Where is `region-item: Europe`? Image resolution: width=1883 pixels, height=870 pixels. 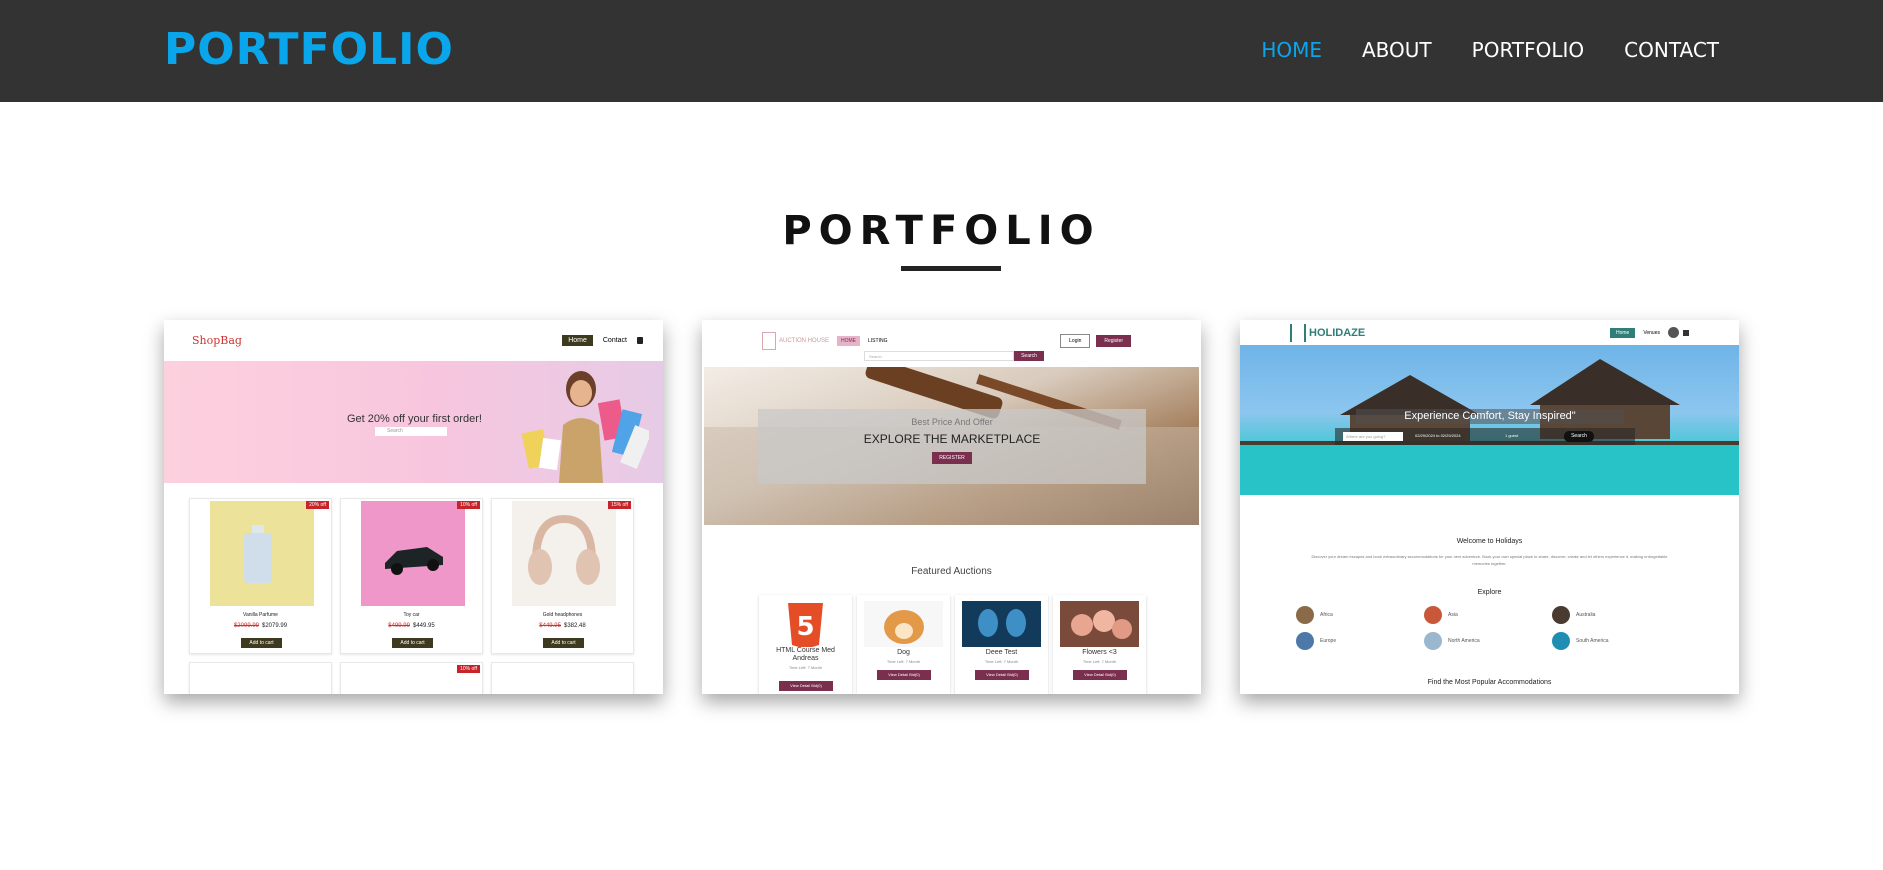
region-item: Europe is located at coordinates (1360, 641).